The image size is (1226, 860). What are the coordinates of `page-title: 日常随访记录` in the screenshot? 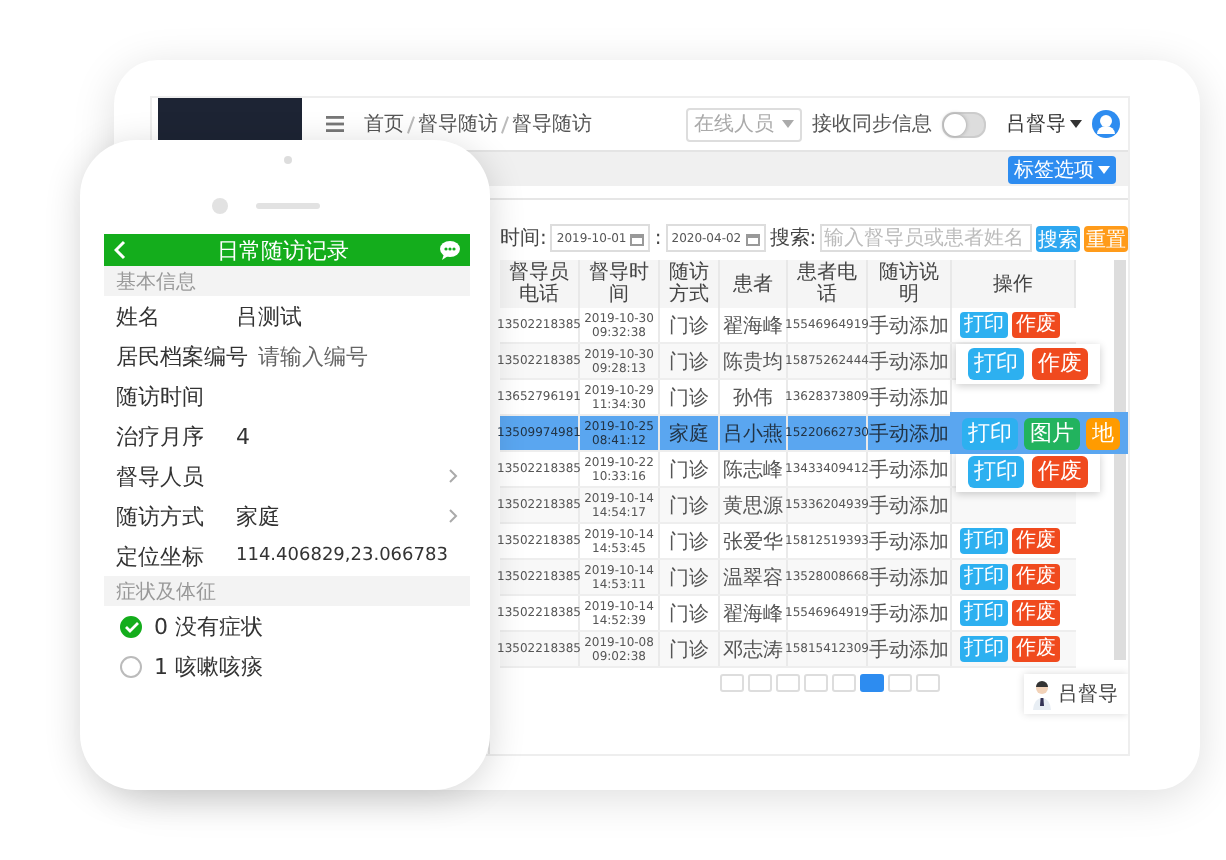 It's located at (283, 250).